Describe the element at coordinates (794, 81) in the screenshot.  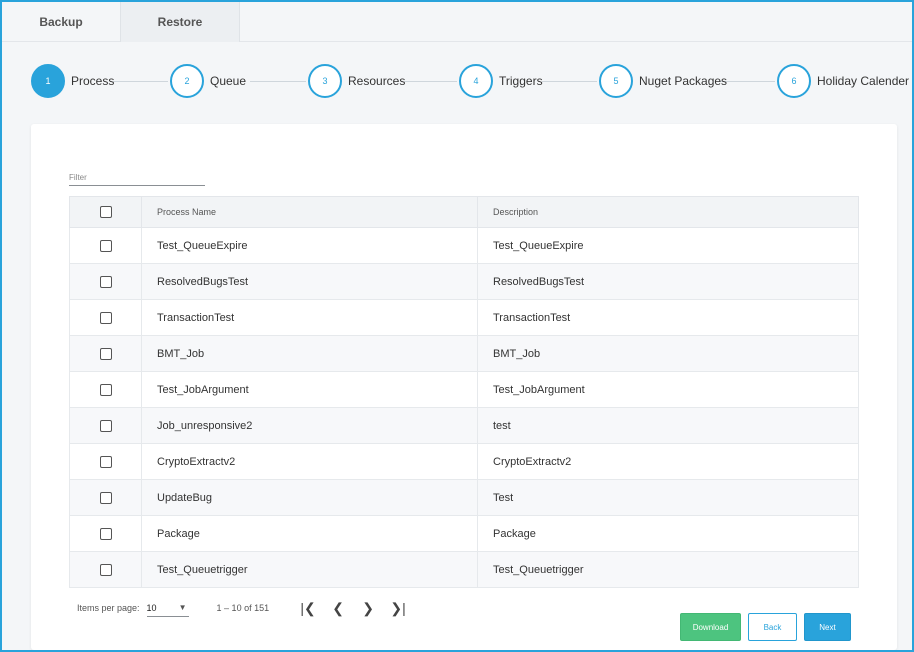
I see `step-number: 6` at that location.